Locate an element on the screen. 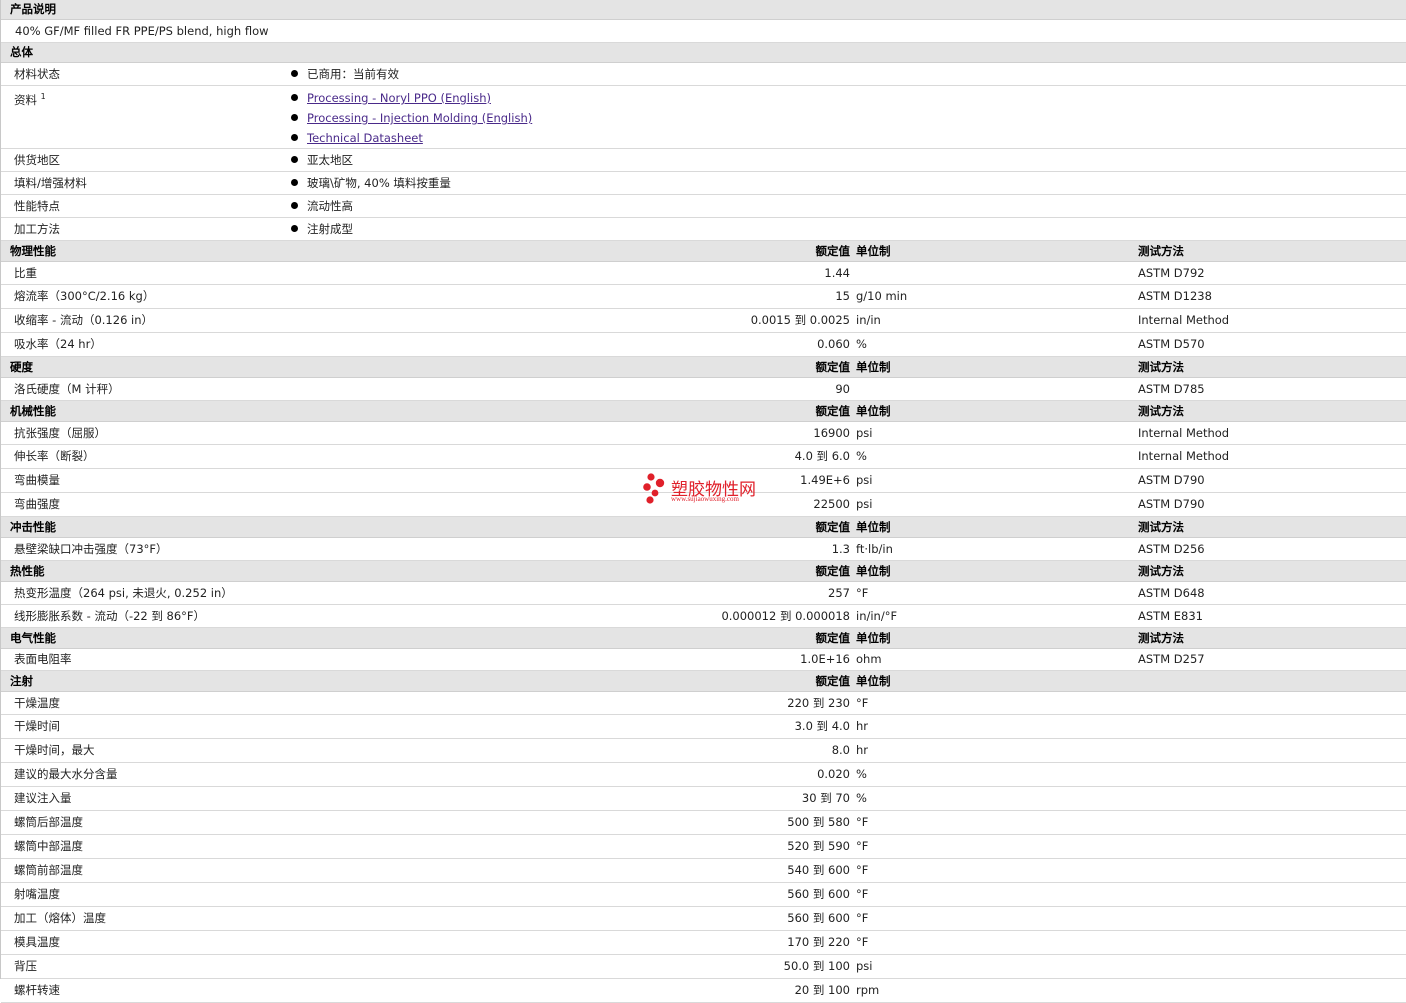 This screenshot has width=1406, height=1003. property-name: 模具温度 is located at coordinates (37, 942).